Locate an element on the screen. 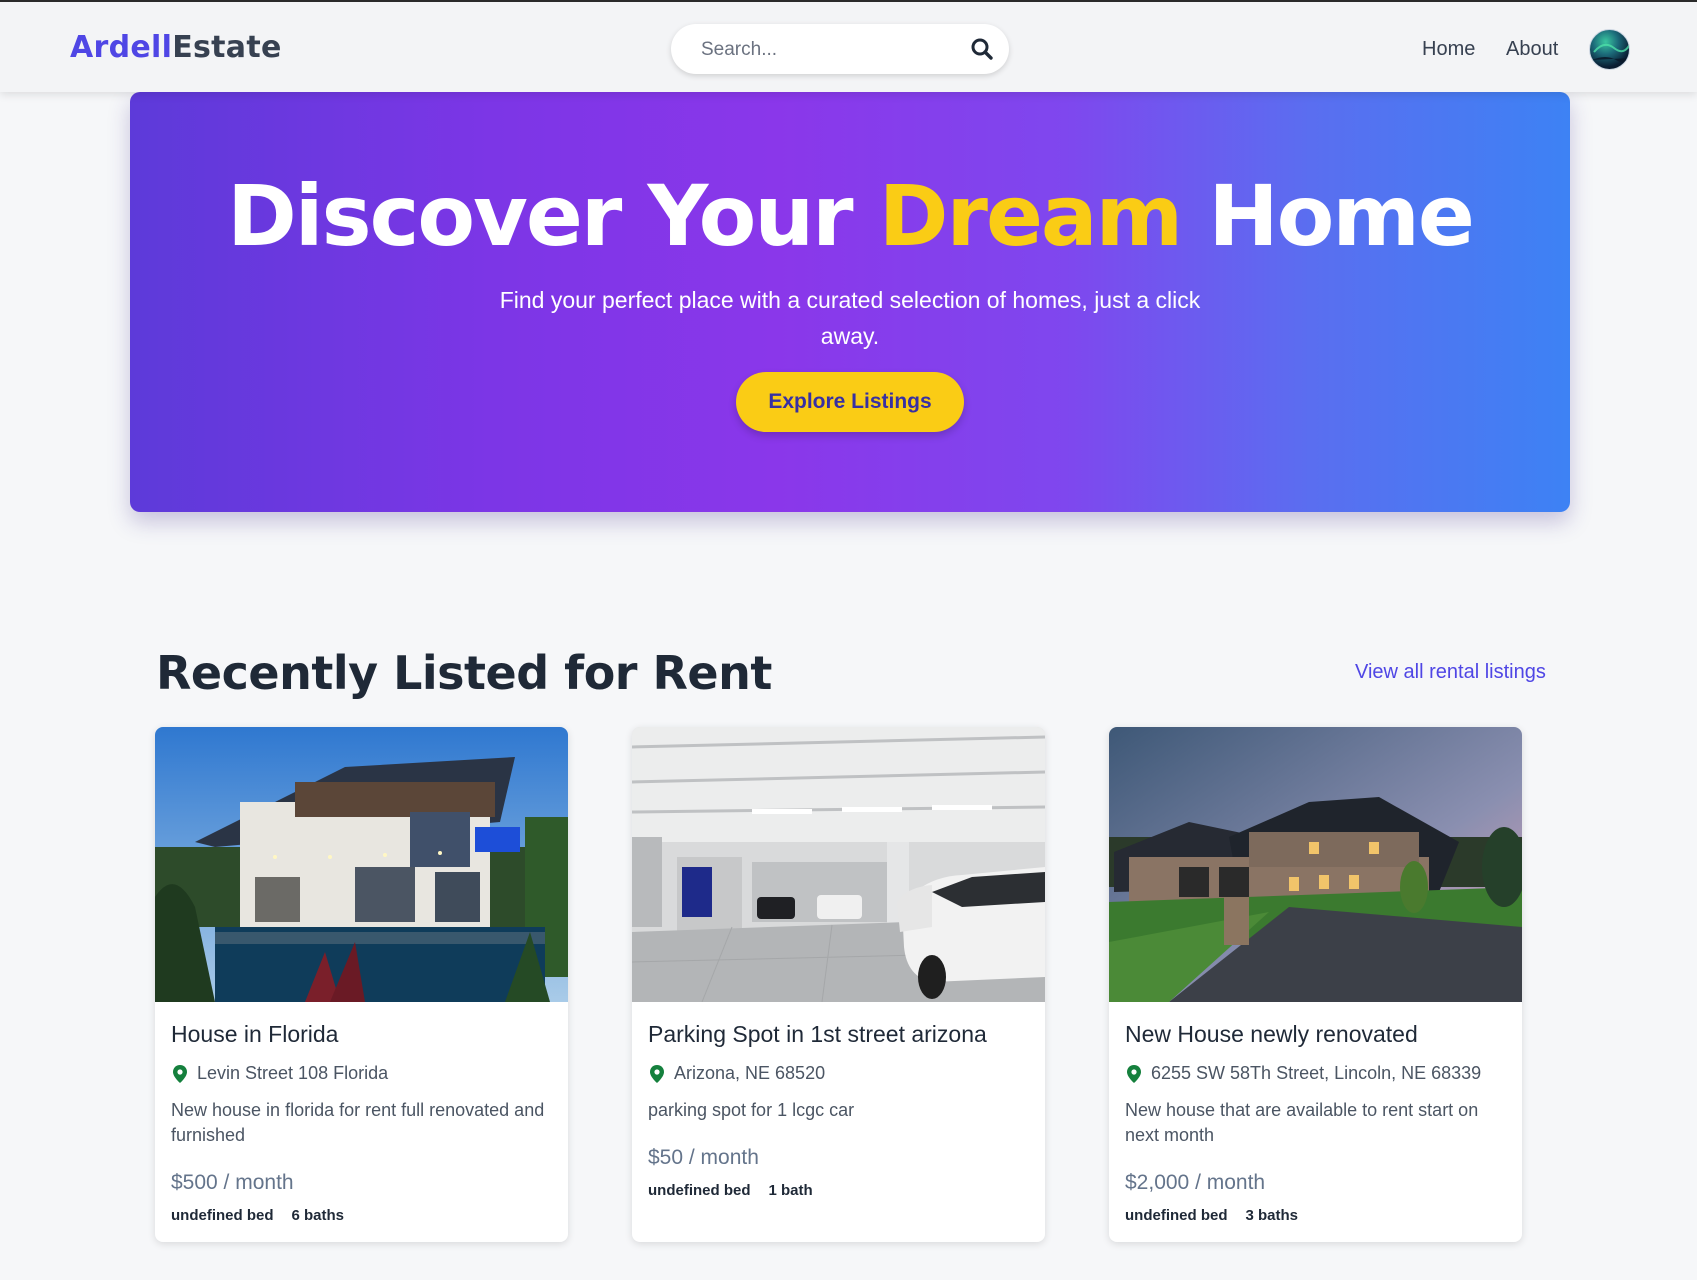 This screenshot has height=1280, width=1697. listing-features: undefined bed 3 baths is located at coordinates (1220, 1215).